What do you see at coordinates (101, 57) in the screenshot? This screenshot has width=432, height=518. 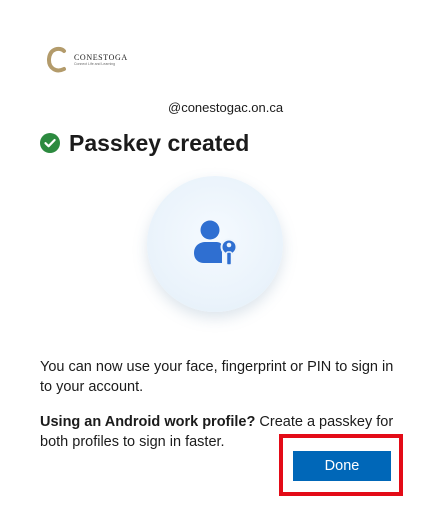 I see `brand-name: CONESTOGA` at bounding box center [101, 57].